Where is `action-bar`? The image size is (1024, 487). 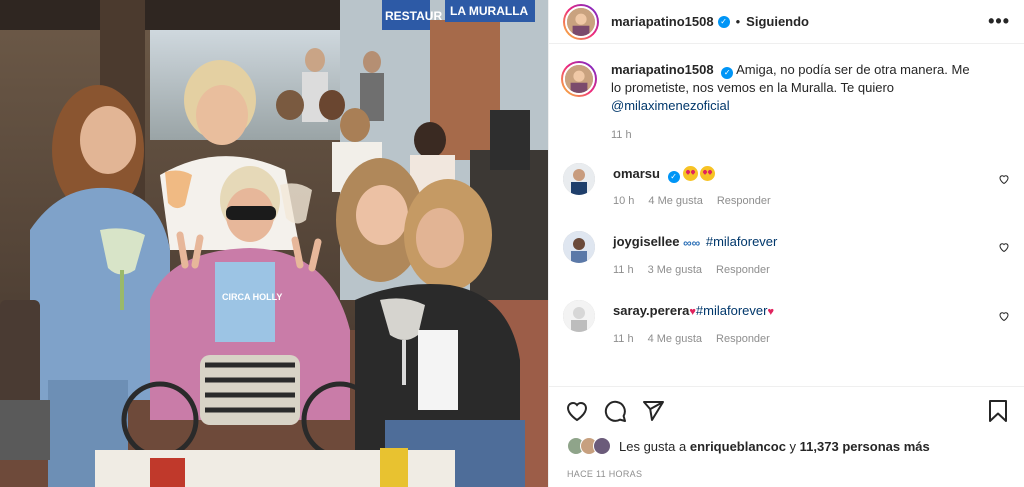
action-bar is located at coordinates (786, 411).